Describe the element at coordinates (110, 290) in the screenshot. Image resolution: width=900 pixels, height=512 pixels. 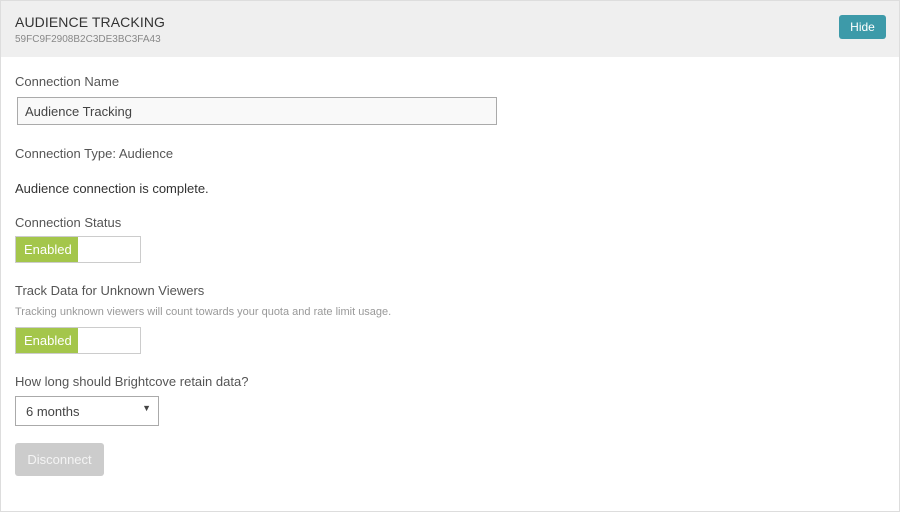
I see `track-unknown-viewers-label: Track Data for Unknown Viewers` at that location.